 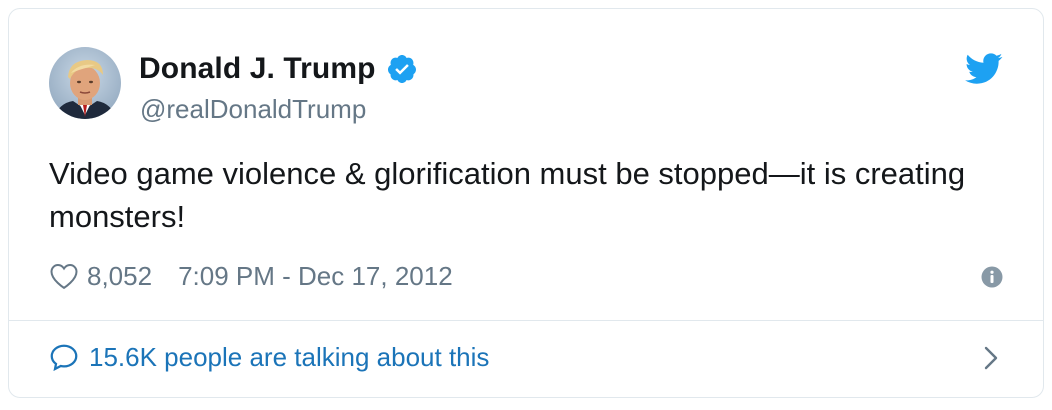 I want to click on user-name-row: Donald J. Trump, so click(x=278, y=69).